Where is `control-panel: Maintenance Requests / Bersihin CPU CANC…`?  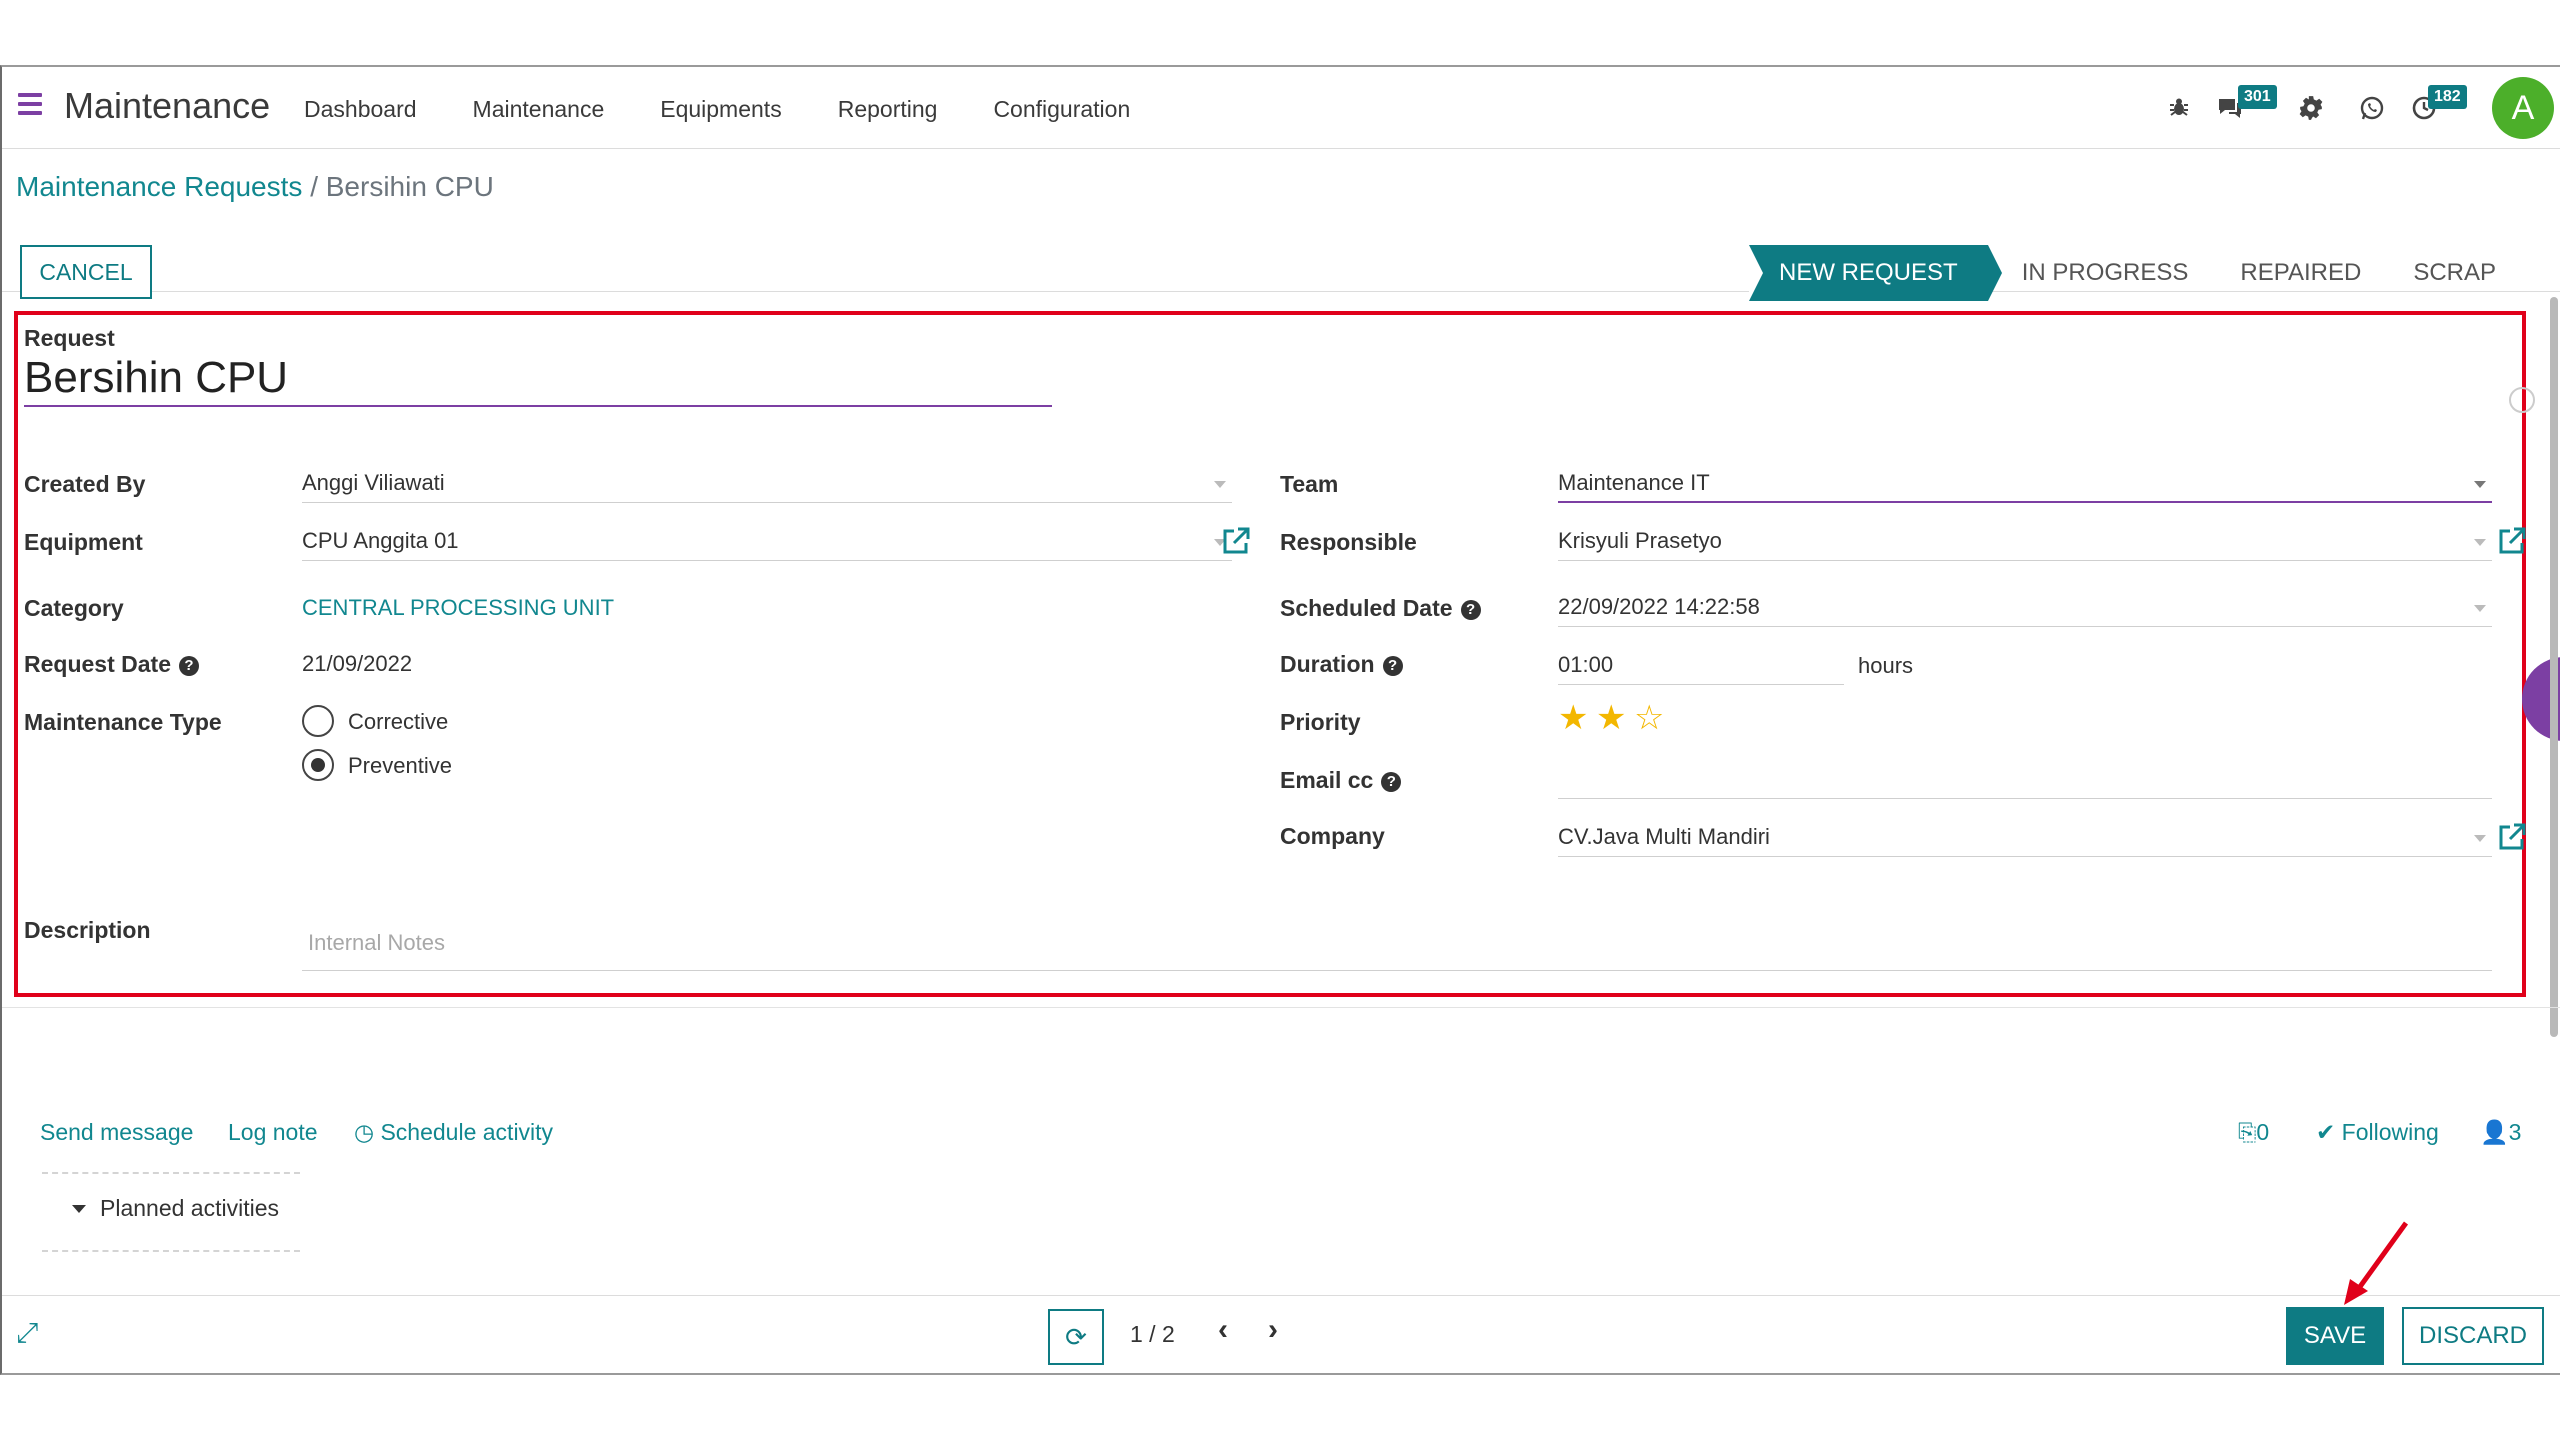 control-panel: Maintenance Requests / Bersihin CPU CANC… is located at coordinates (1281, 225).